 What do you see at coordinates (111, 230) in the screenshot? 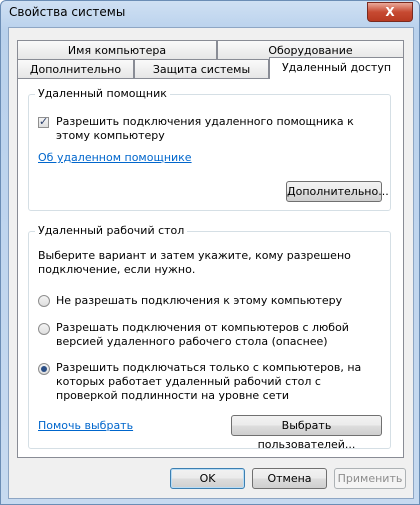
I see `remote-desktop-group-label: Удаленный рабочий стол` at bounding box center [111, 230].